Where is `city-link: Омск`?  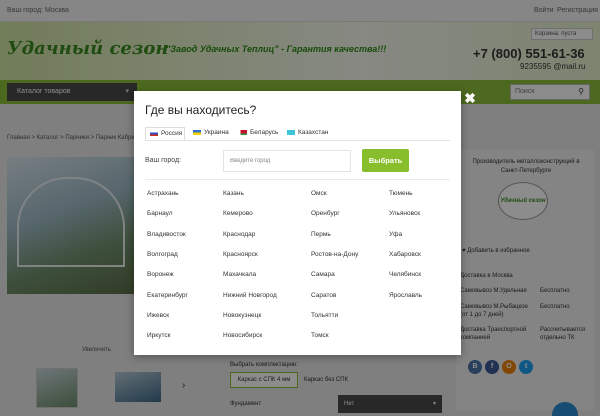
city-link: Омск is located at coordinates (319, 193).